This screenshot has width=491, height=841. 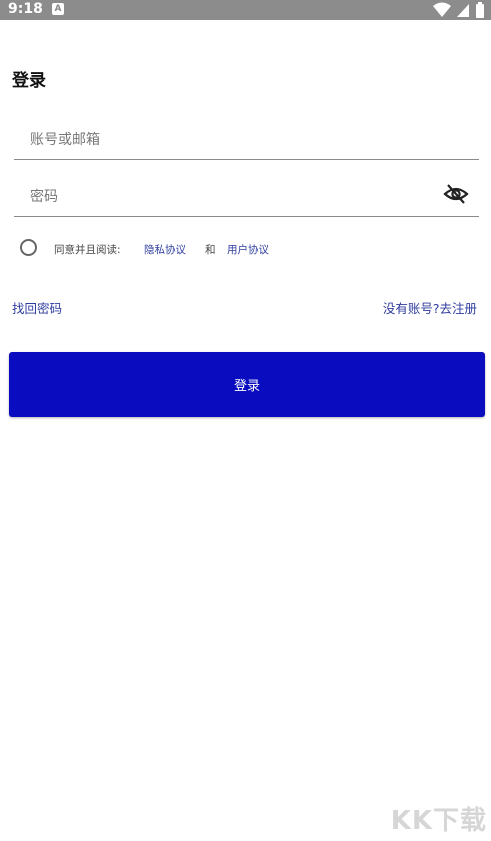 I want to click on signal-icon, so click(x=462, y=10).